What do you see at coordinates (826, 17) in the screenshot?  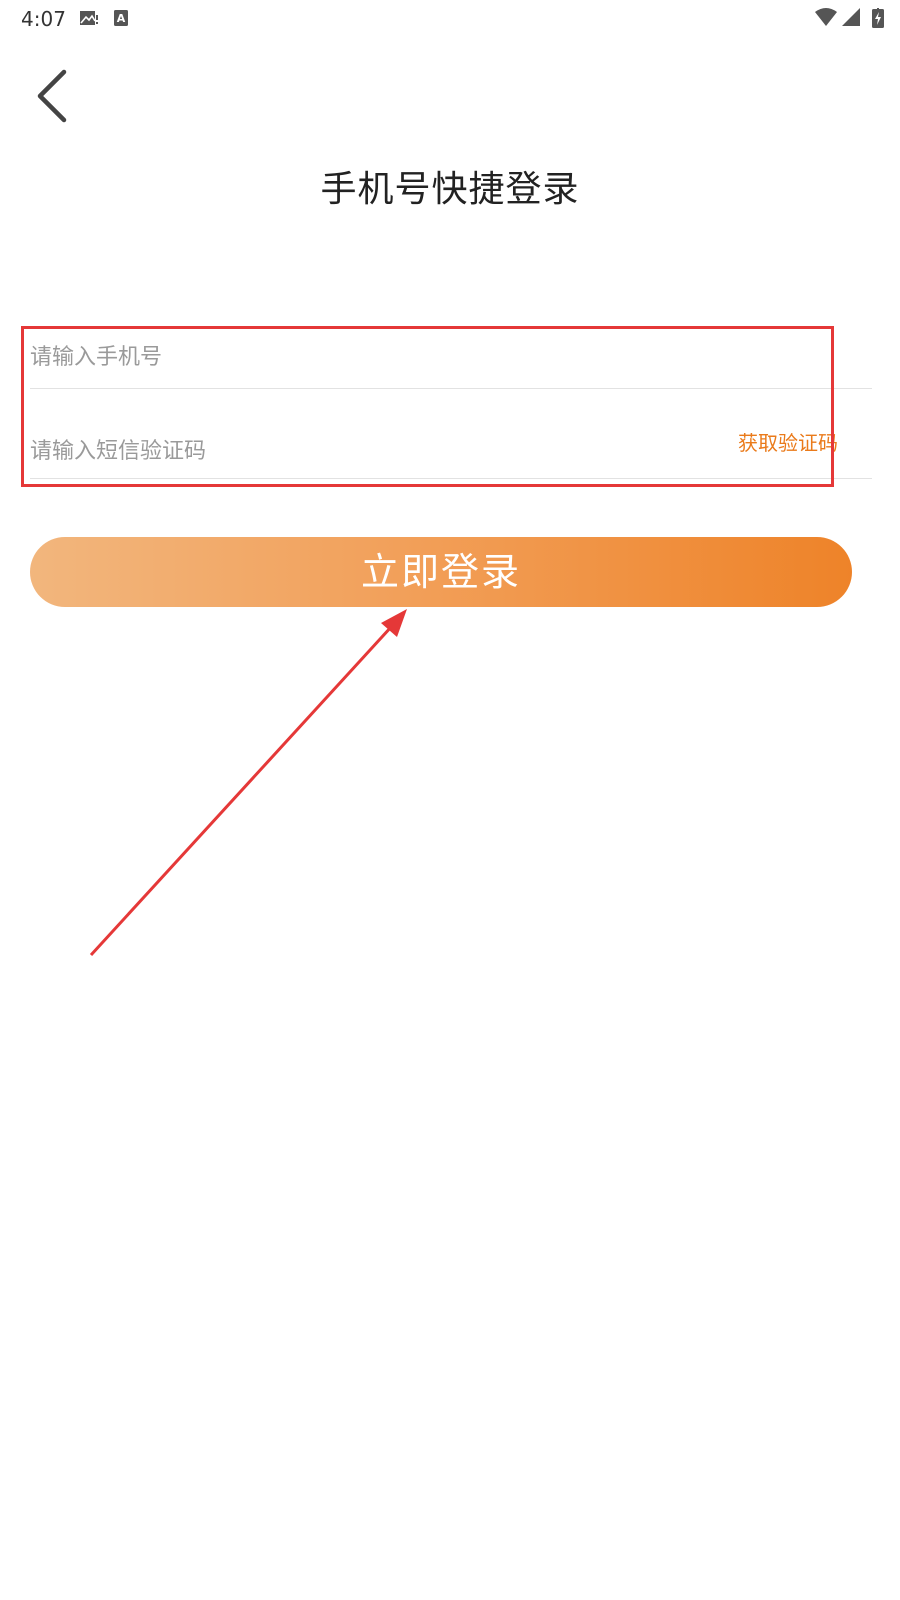 I see `wifi-icon` at bounding box center [826, 17].